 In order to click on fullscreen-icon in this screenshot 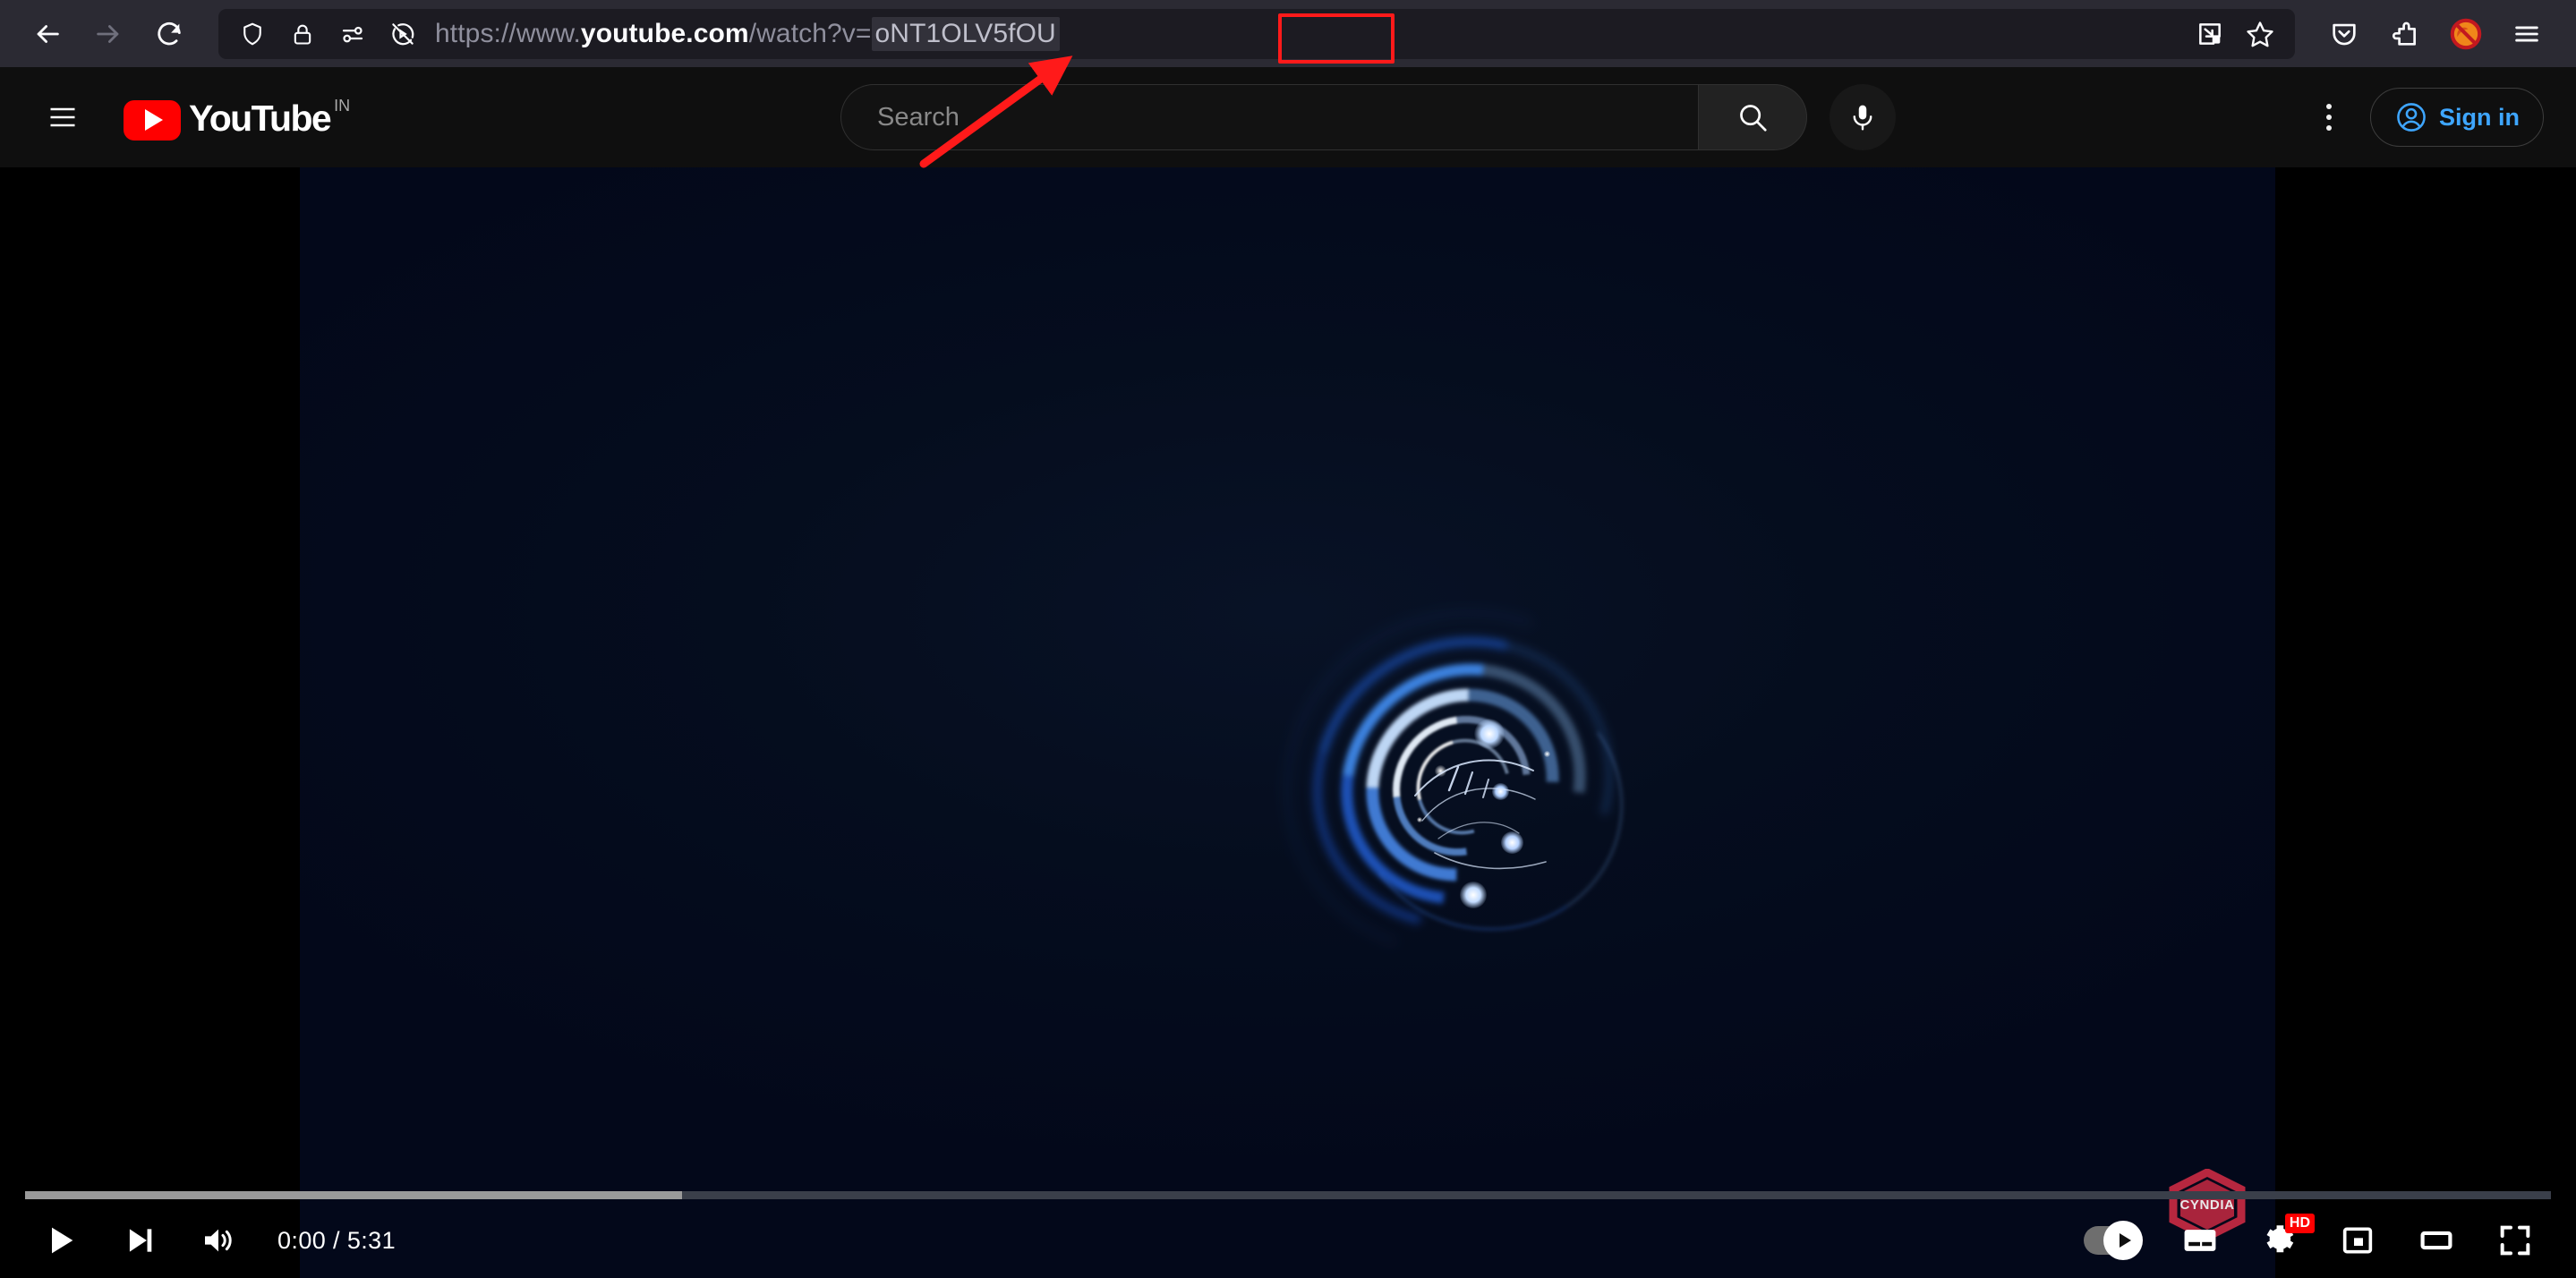, I will do `click(2515, 1240)`.